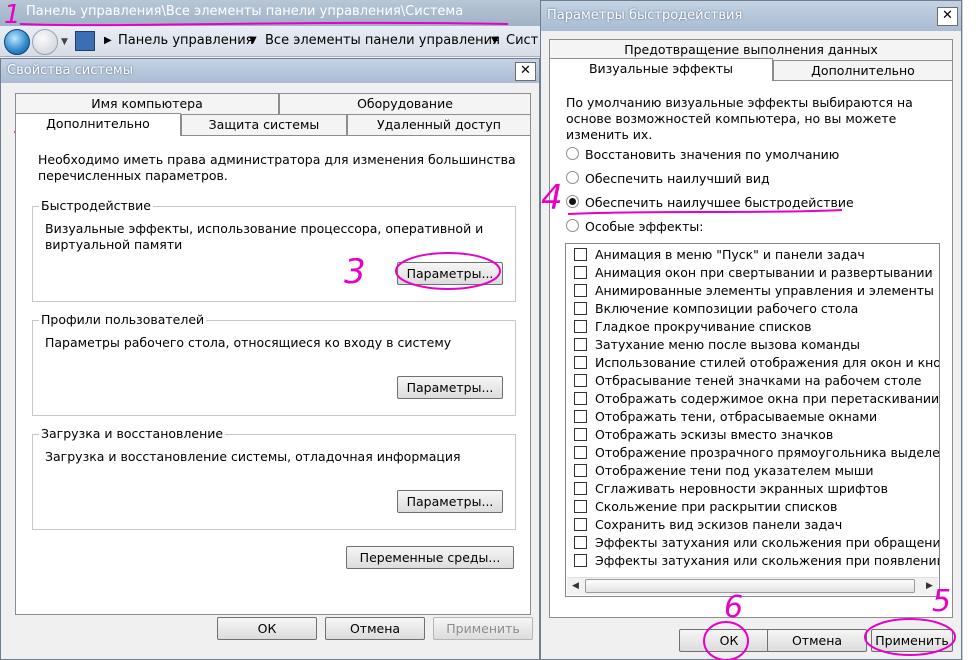 This screenshot has width=976, height=660. I want to click on system-properties-title-bar: Свойства системы ✕, so click(270, 71).